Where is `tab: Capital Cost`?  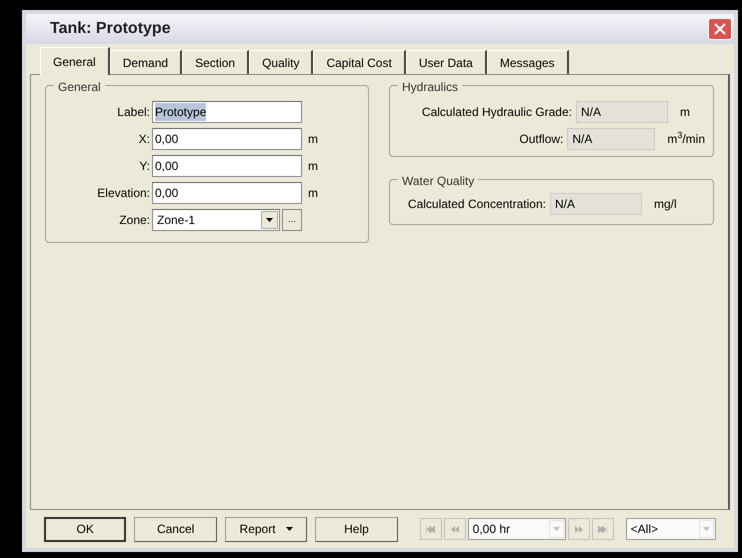 tab: Capital Cost is located at coordinates (359, 62).